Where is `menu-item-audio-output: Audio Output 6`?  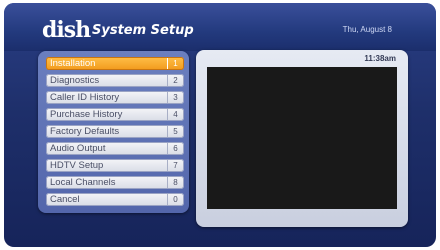
menu-item-audio-output: Audio Output 6 is located at coordinates (115, 148).